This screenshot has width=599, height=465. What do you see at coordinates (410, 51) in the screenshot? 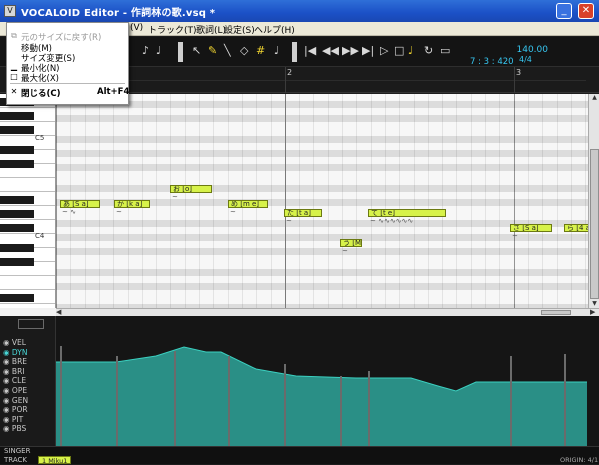
I see `metronome-icon: ♩` at bounding box center [410, 51].